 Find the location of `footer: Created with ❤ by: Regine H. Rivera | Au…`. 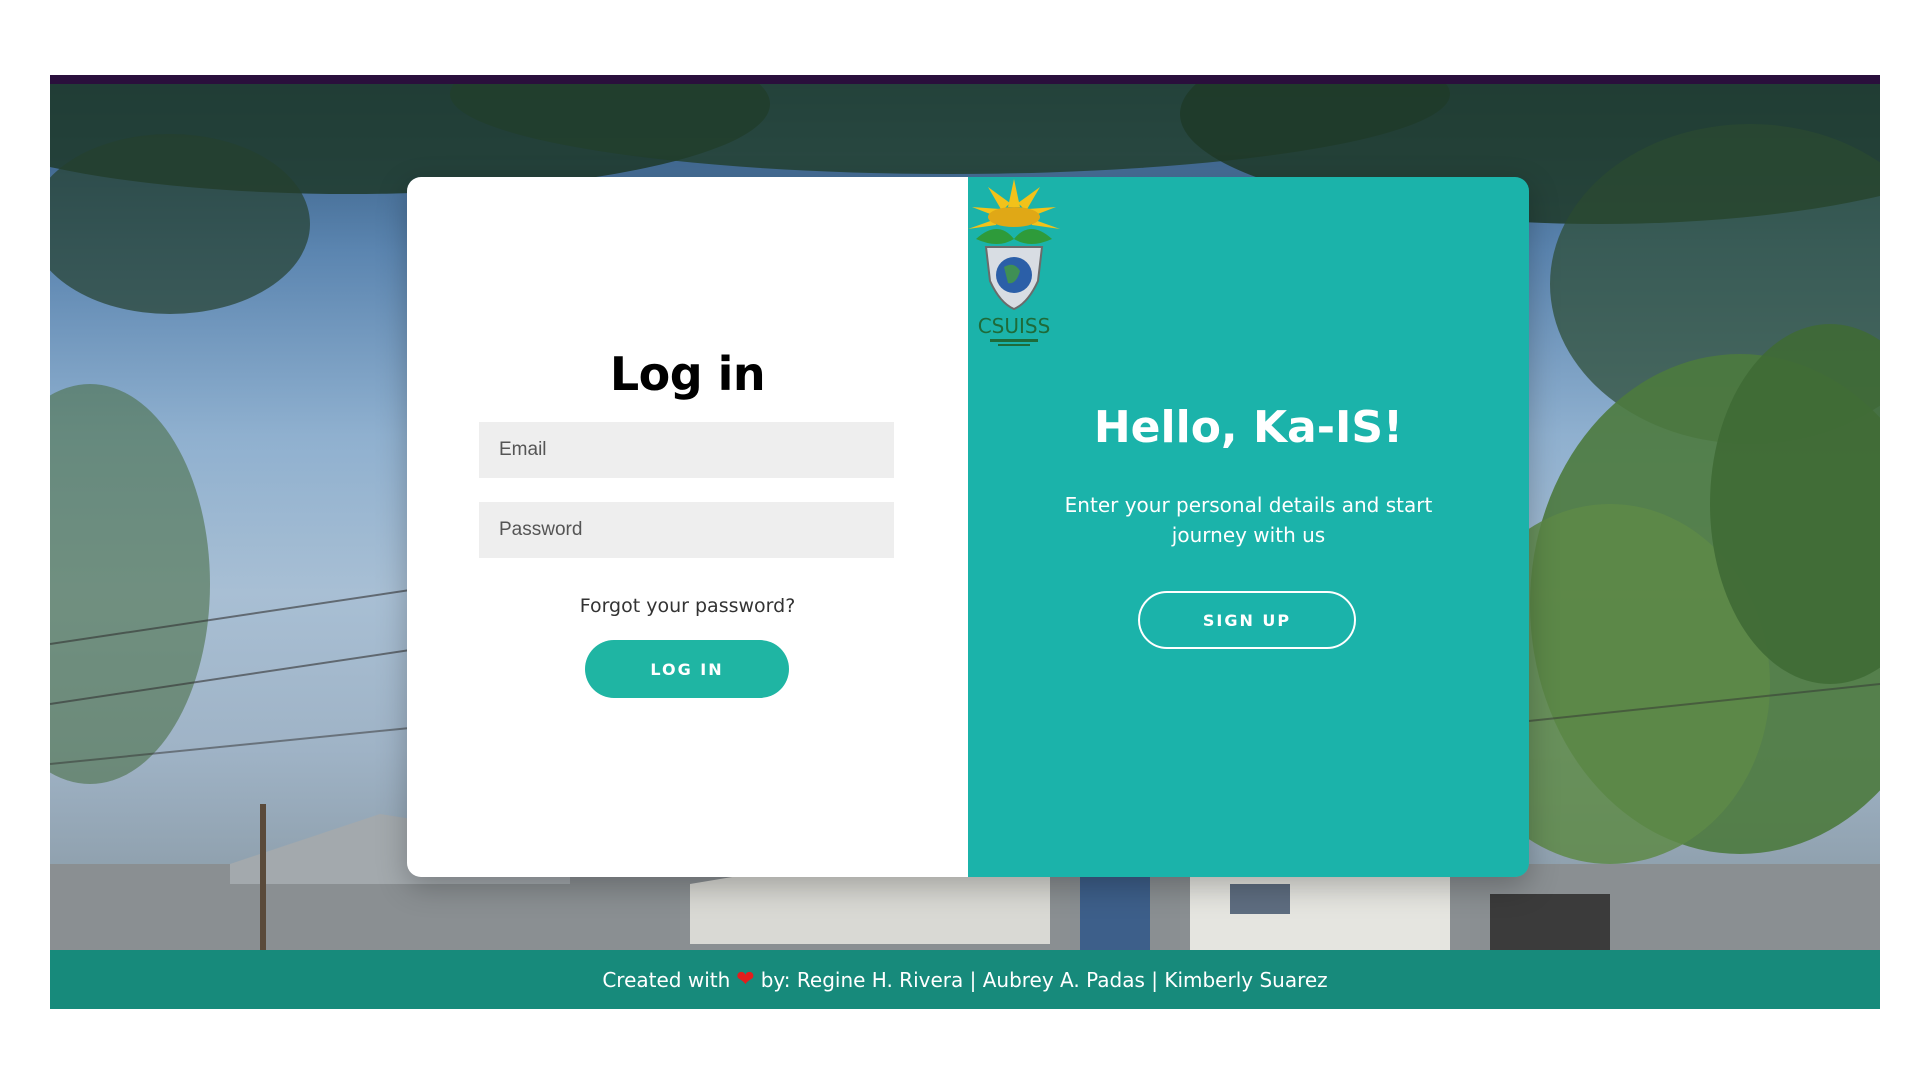

footer: Created with ❤ by: Regine H. Rivera | Au… is located at coordinates (965, 979).